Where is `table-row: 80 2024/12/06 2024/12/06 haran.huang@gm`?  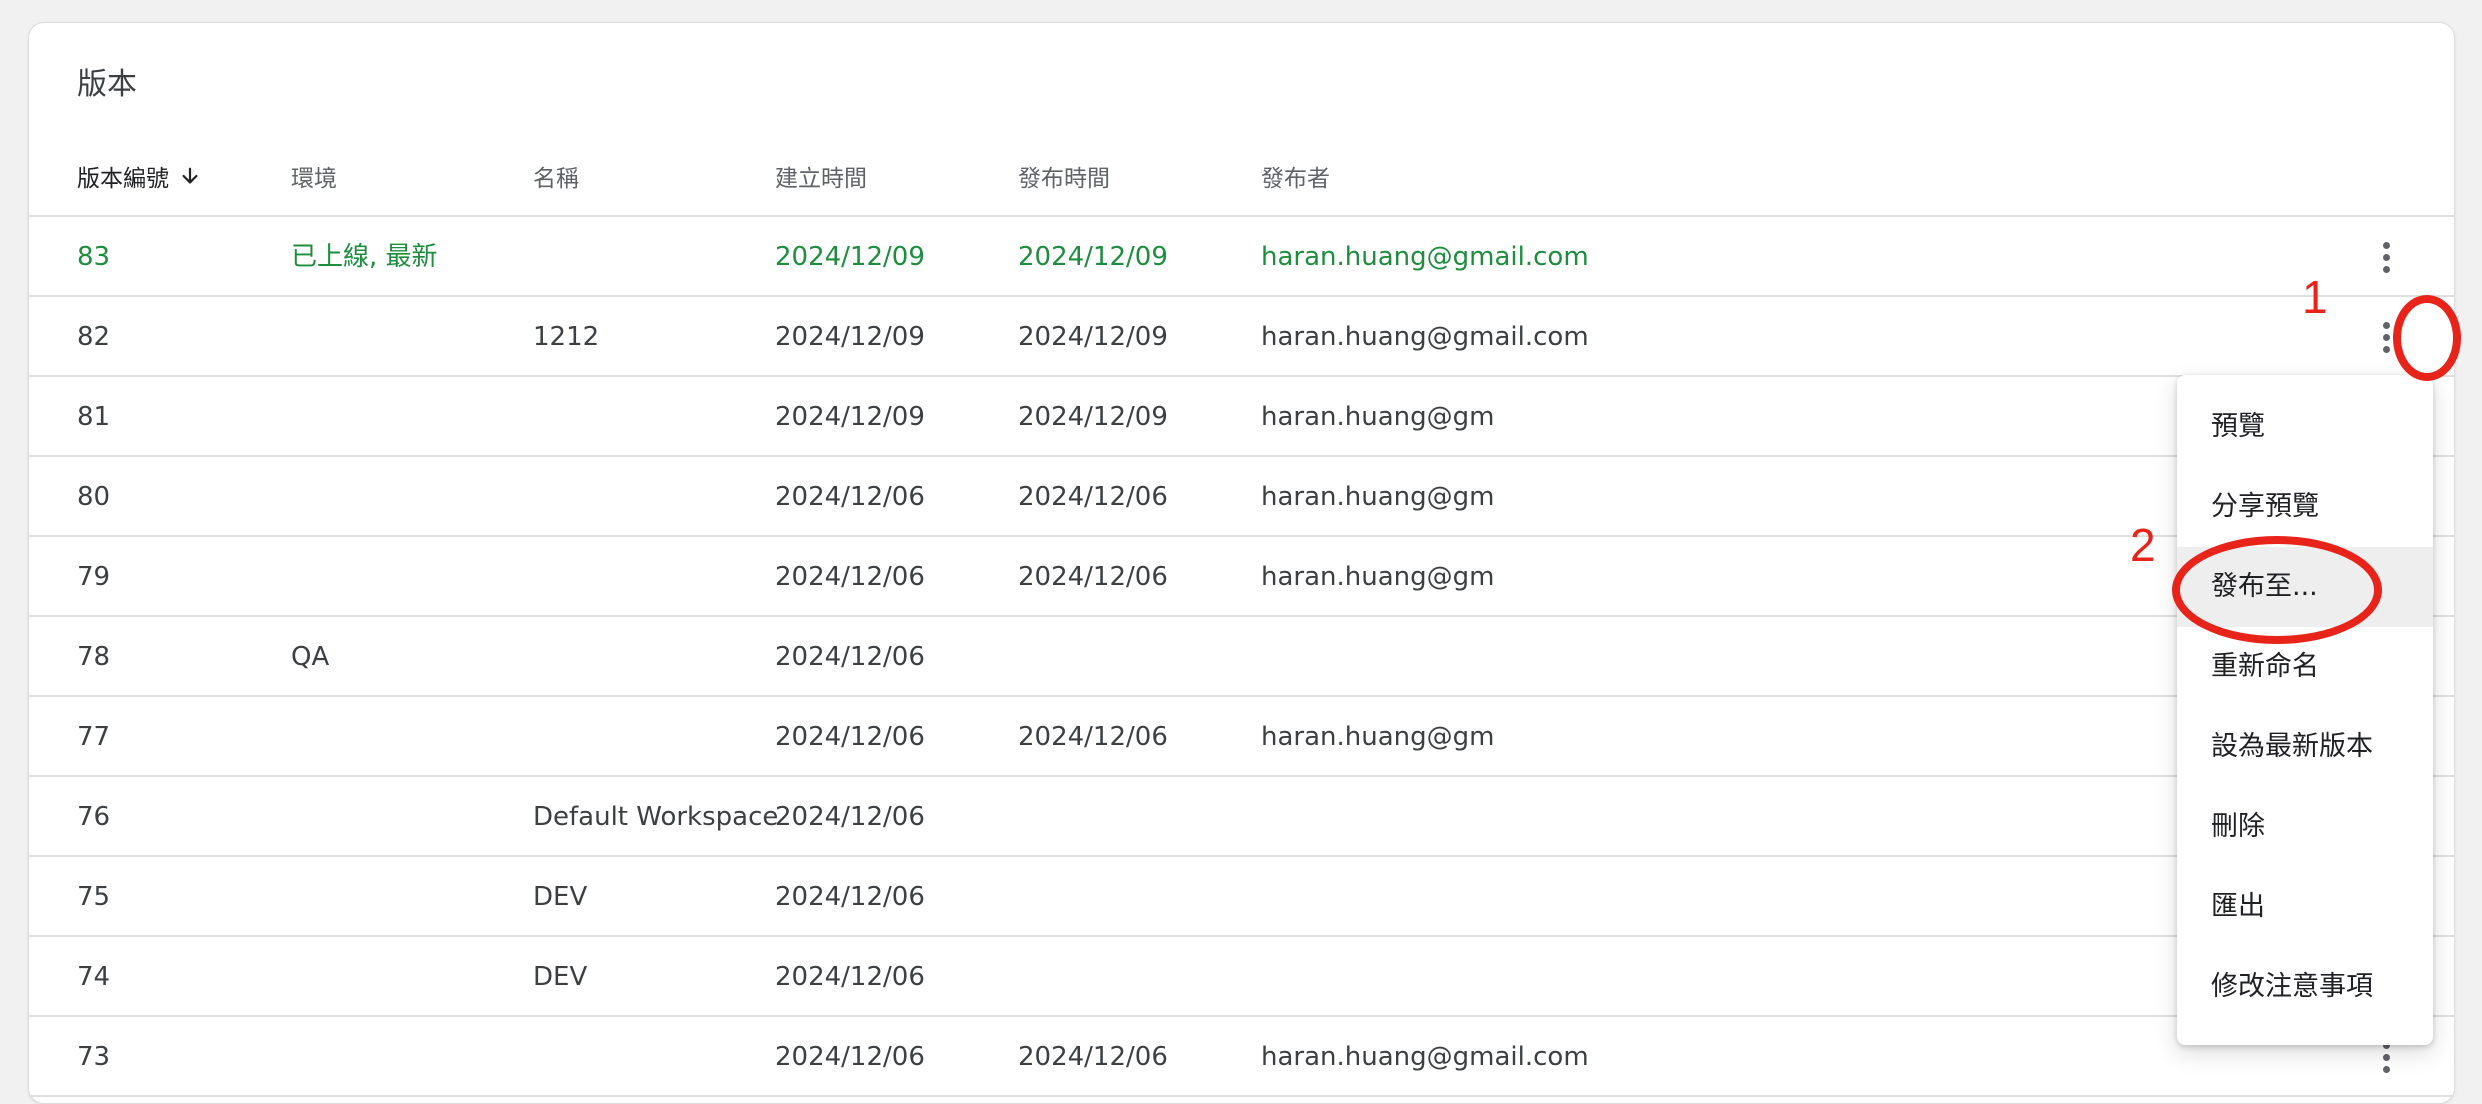 table-row: 80 2024/12/06 2024/12/06 haran.huang@gm is located at coordinates (1241, 497).